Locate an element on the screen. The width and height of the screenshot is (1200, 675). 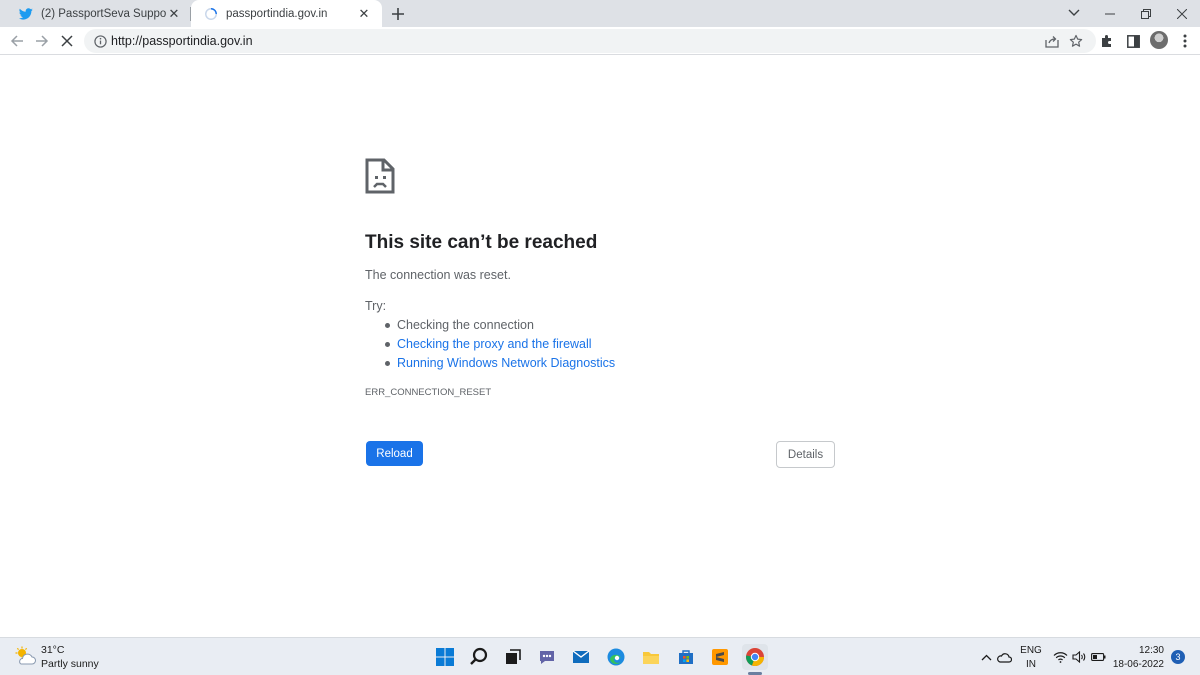
profile-avatar is located at coordinates (1159, 40).